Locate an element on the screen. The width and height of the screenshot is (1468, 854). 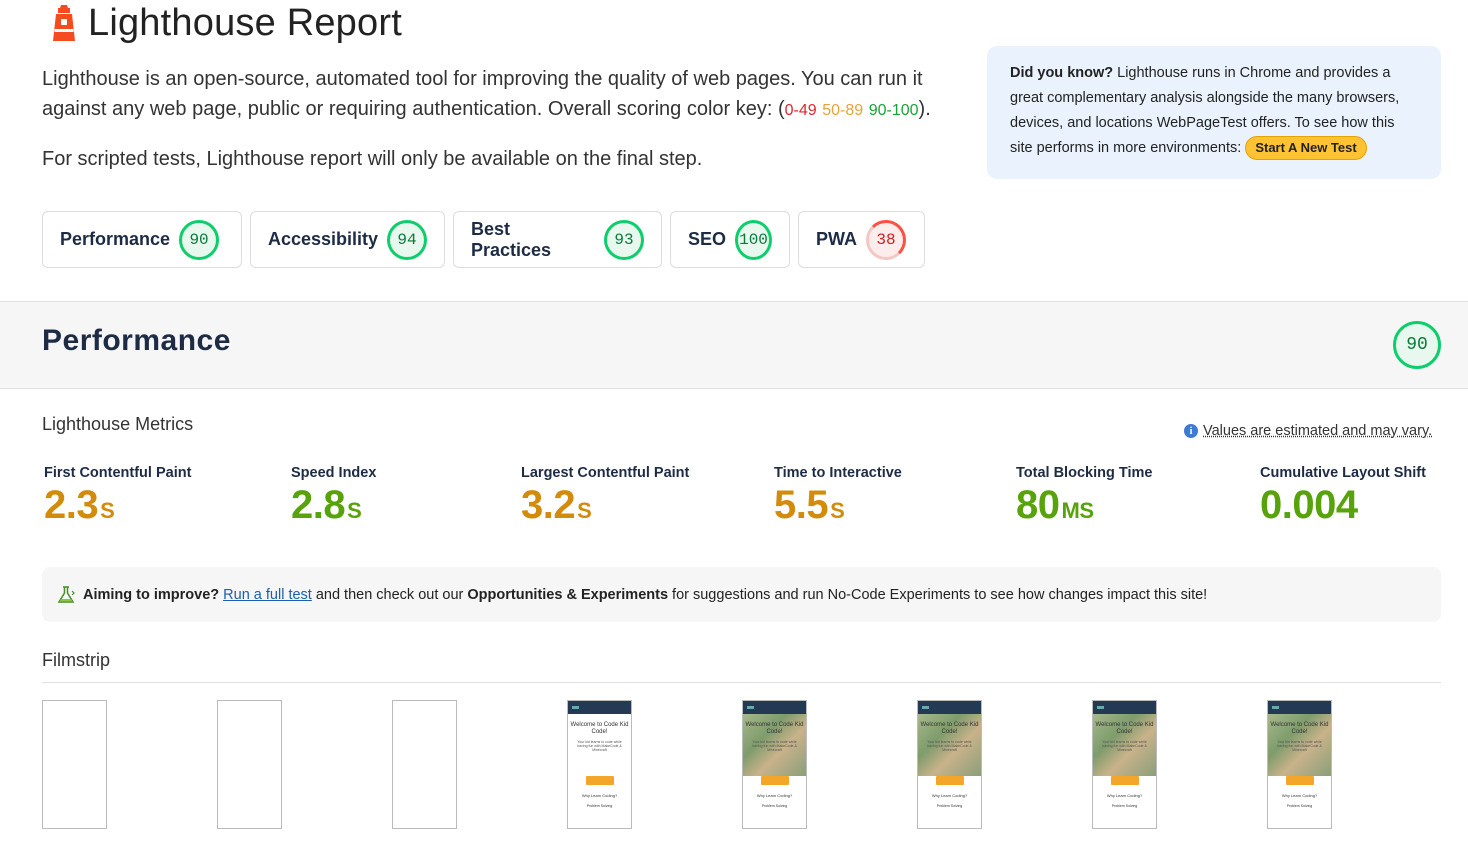
category-label: Accessibility is located at coordinates (323, 239).